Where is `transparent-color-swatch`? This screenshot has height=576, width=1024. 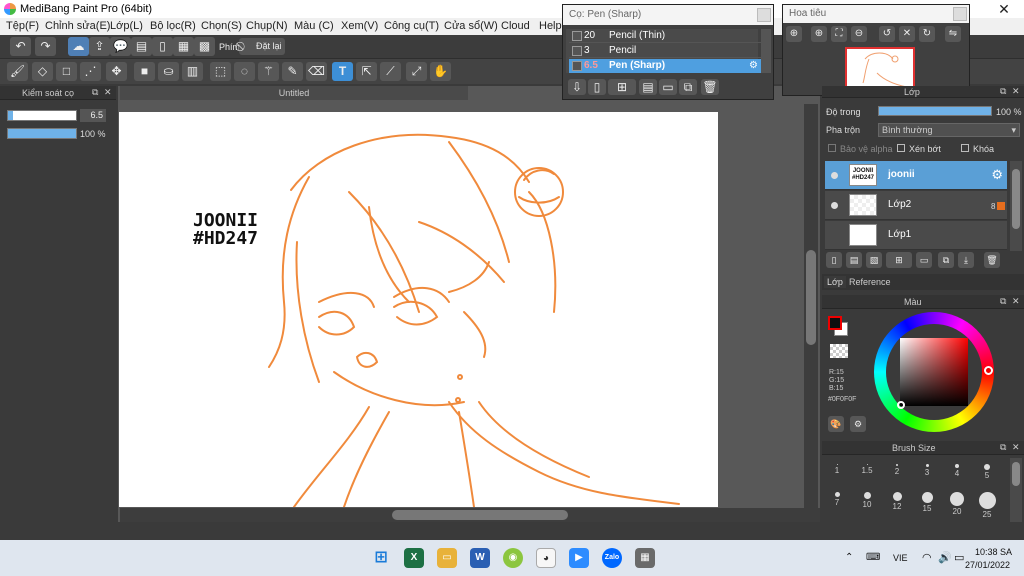 transparent-color-swatch is located at coordinates (839, 351).